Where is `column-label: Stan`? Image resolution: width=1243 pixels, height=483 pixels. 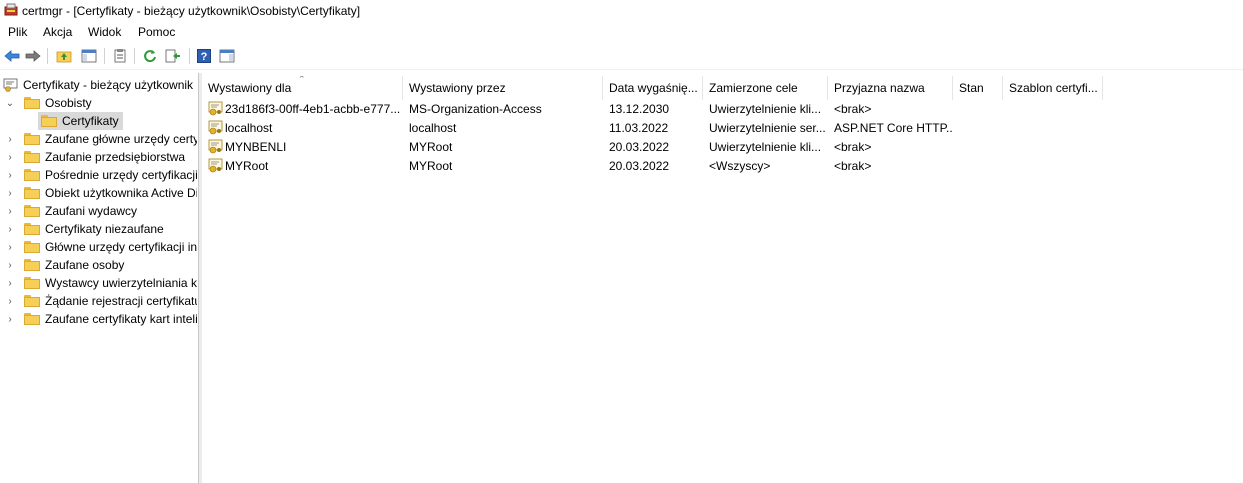 column-label: Stan is located at coordinates (971, 88).